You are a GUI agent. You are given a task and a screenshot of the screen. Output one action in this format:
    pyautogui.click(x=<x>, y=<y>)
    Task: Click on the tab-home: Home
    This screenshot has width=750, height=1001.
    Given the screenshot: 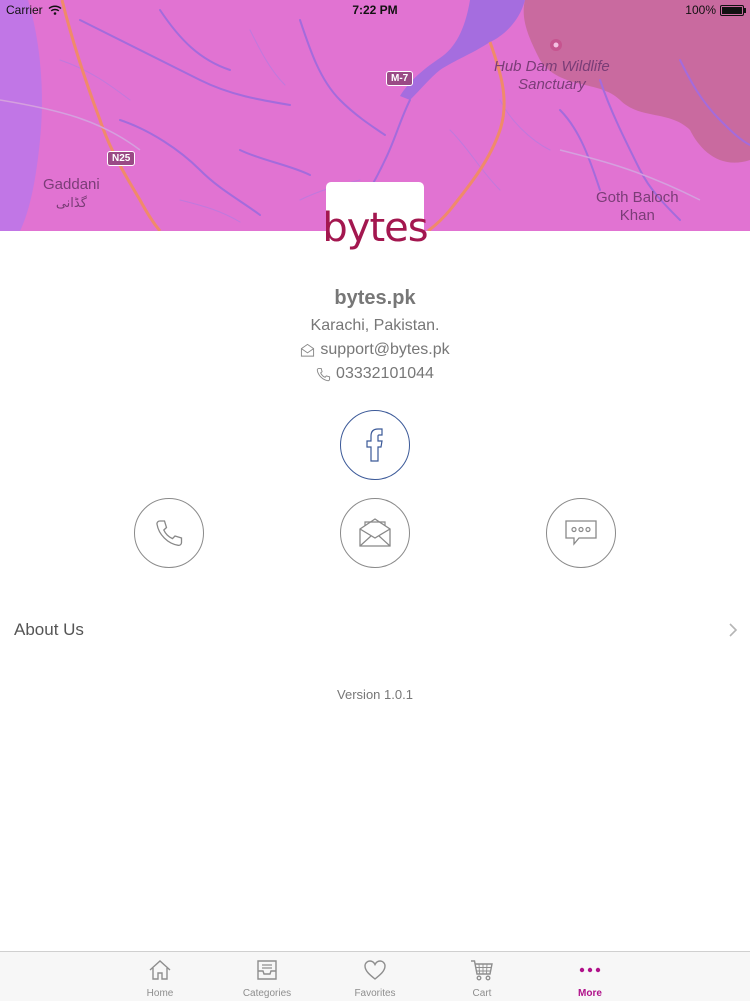 What is the action you would take?
    pyautogui.click(x=160, y=976)
    